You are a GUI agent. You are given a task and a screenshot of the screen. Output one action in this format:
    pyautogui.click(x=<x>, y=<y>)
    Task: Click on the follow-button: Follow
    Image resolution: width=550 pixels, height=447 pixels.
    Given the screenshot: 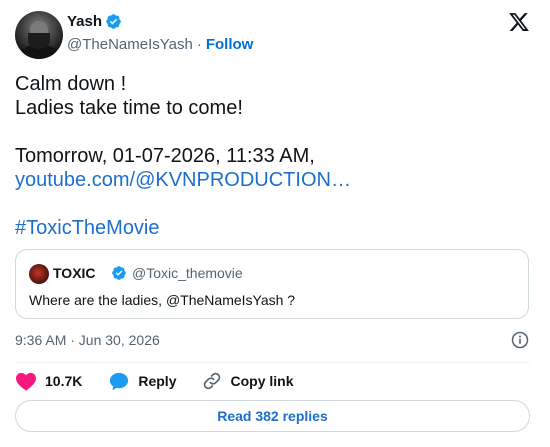 What is the action you would take?
    pyautogui.click(x=230, y=44)
    